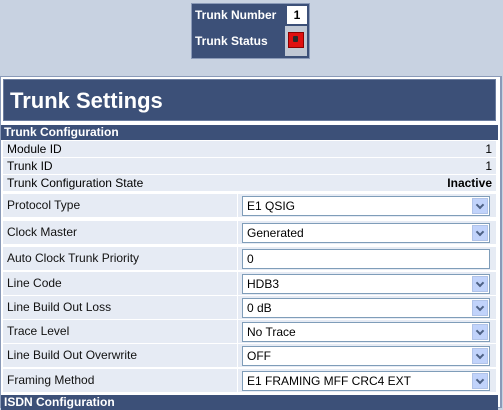 This screenshot has height=410, width=503. Describe the element at coordinates (366, 308) in the screenshot. I see `line-build-out-loss-select: 0 dB` at that location.